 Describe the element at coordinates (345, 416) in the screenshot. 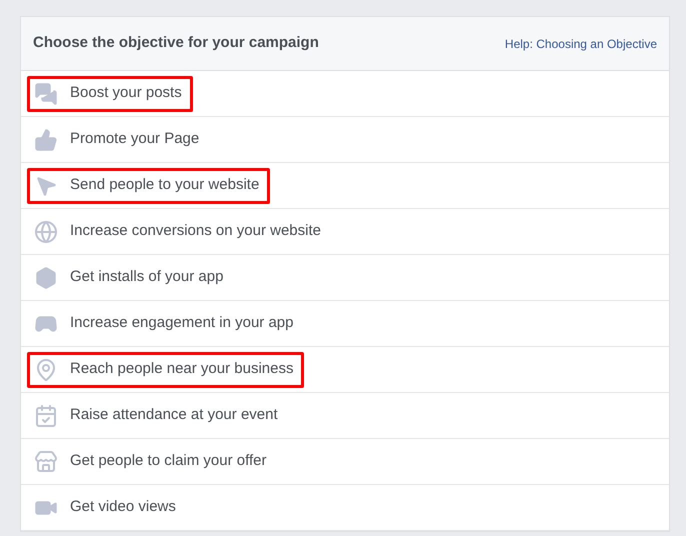

I see `objective-row: Raise attendance at your event` at that location.